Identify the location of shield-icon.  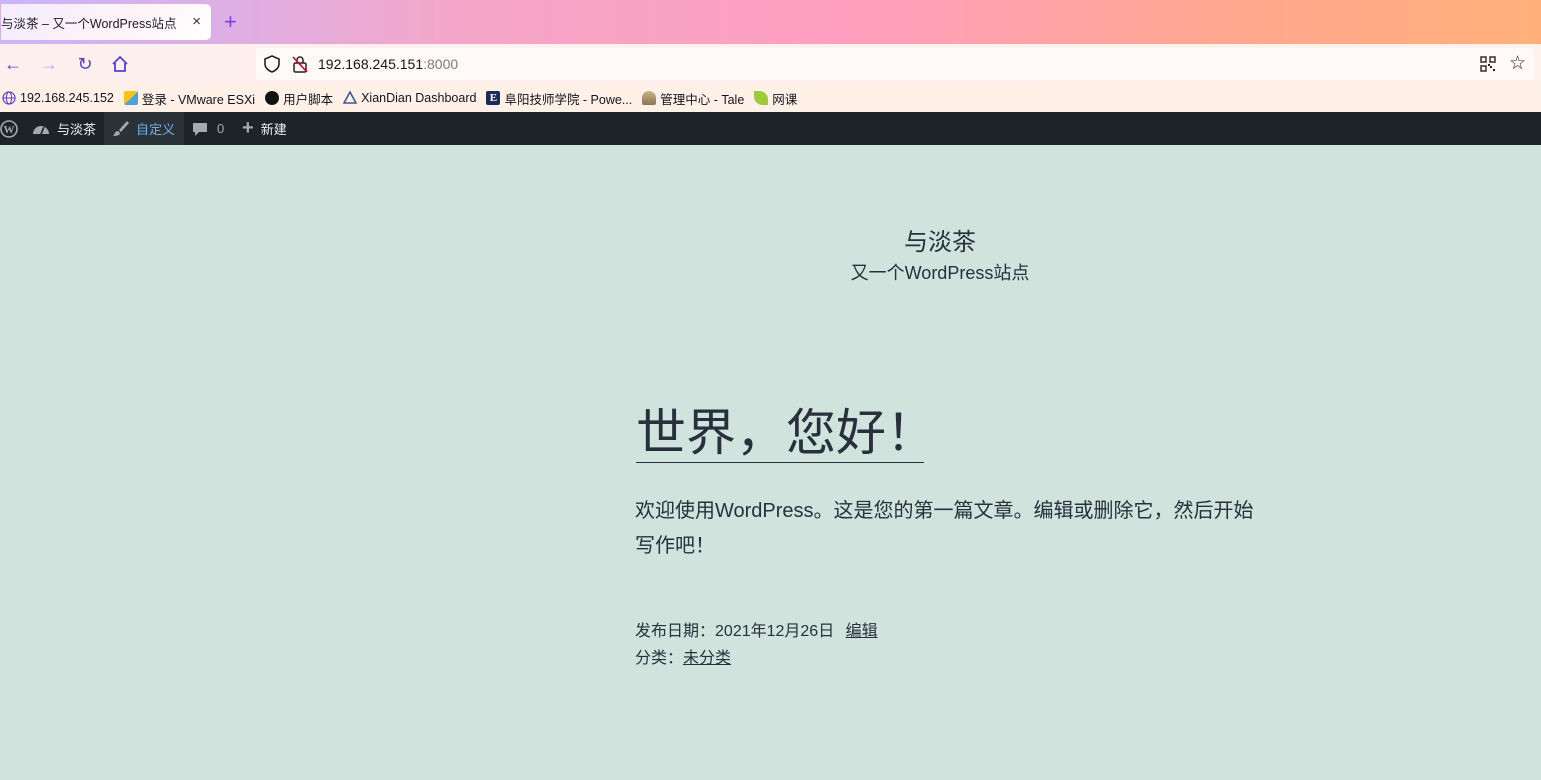
(272, 64).